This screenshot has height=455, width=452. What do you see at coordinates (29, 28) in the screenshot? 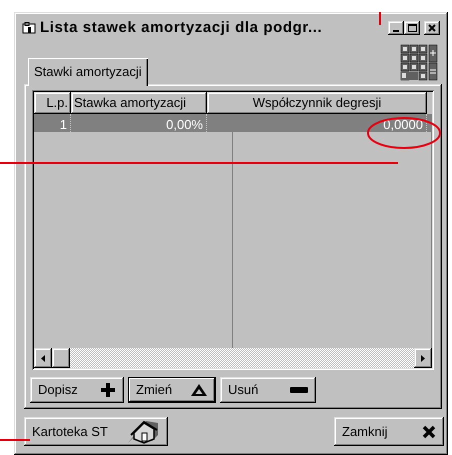
I see `window-icon` at bounding box center [29, 28].